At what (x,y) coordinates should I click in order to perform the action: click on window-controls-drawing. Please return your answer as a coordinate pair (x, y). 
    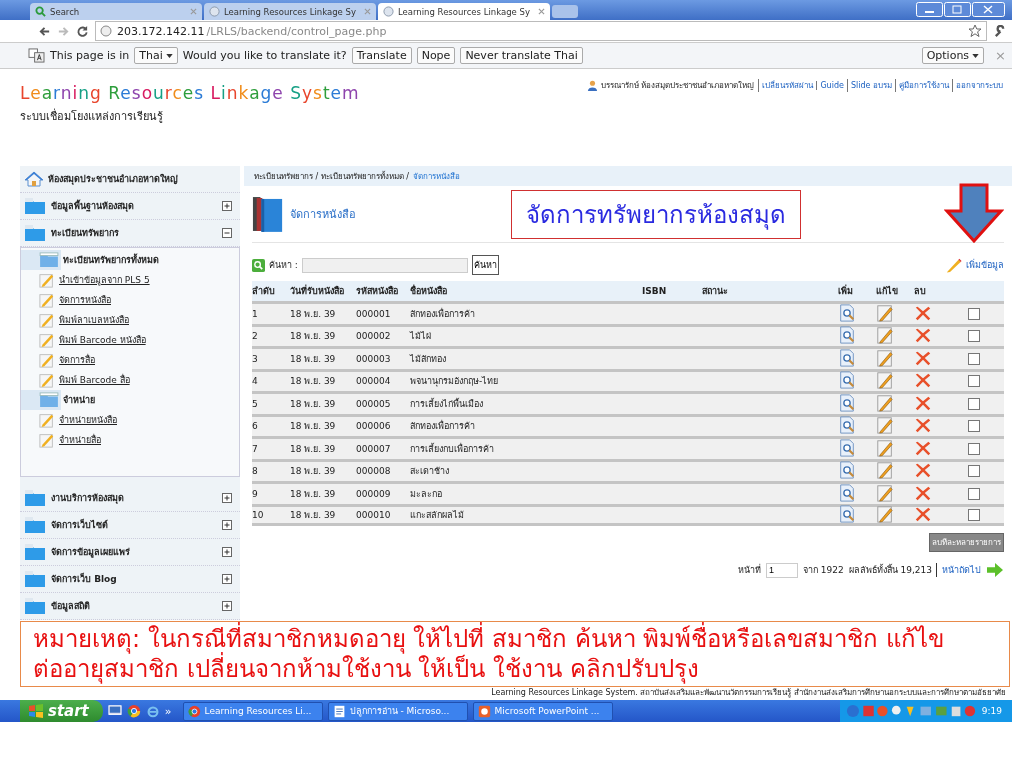
    Looking at the image, I should click on (961, 10).